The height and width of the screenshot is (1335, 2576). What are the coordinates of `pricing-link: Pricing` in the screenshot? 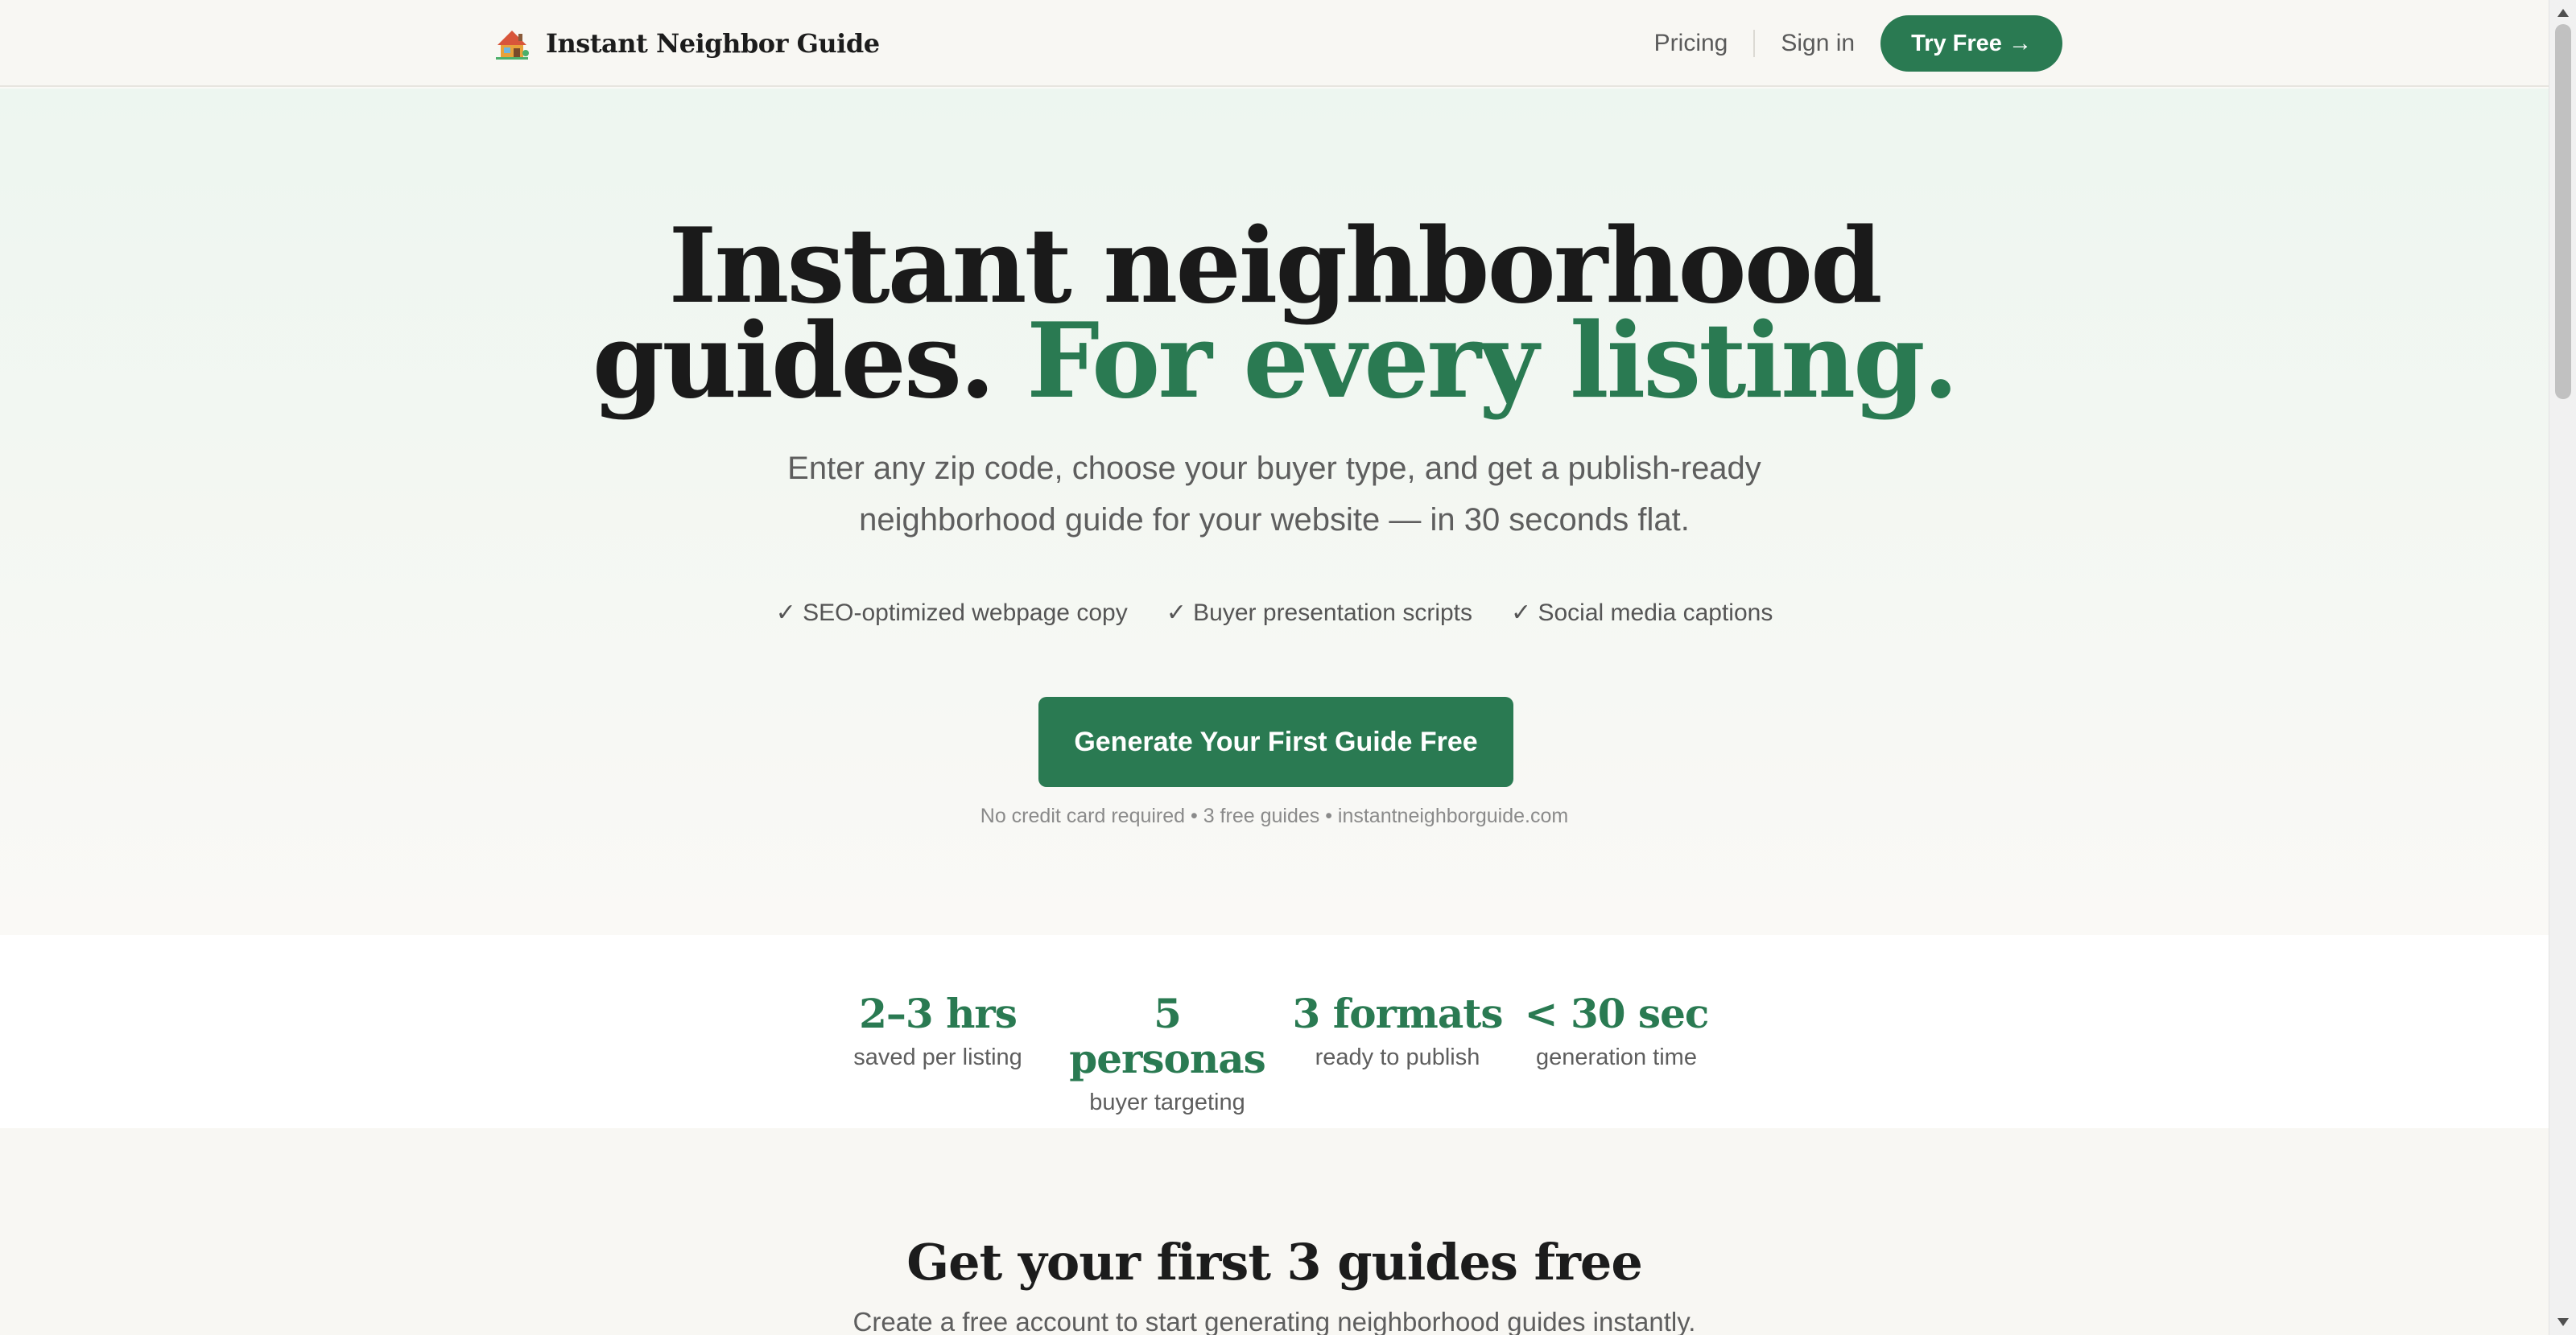 It's located at (1691, 43).